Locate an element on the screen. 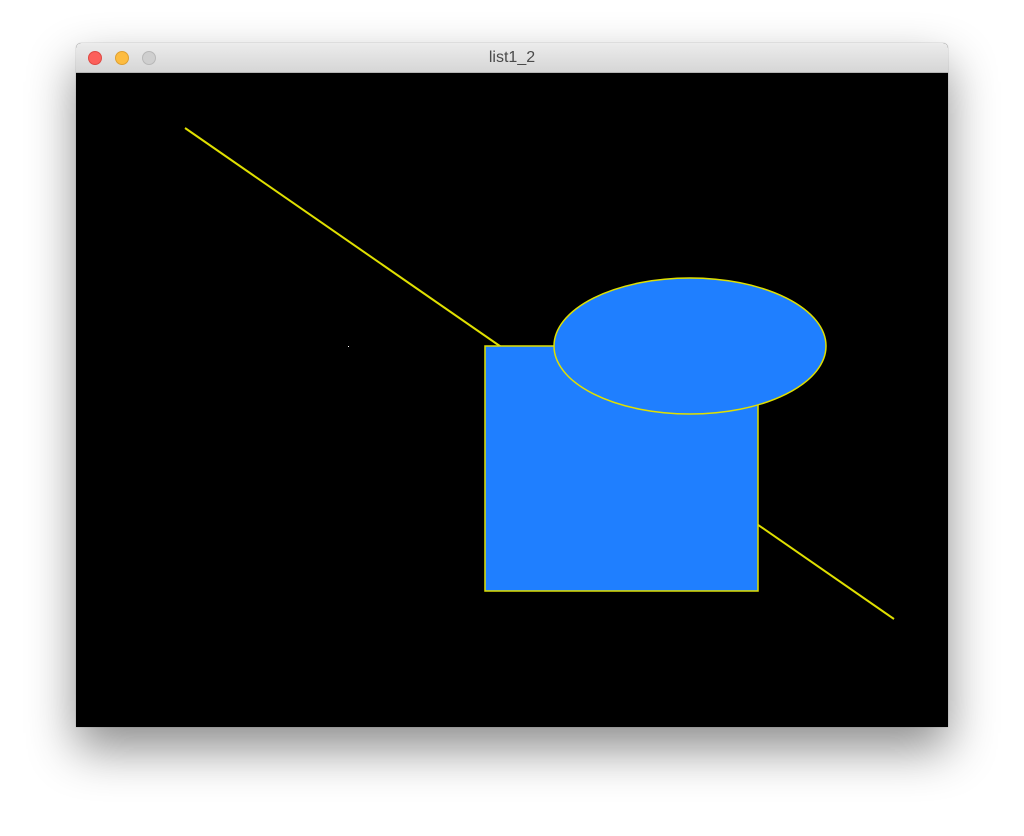 The image size is (1024, 836). filled-ellipse is located at coordinates (690, 346).